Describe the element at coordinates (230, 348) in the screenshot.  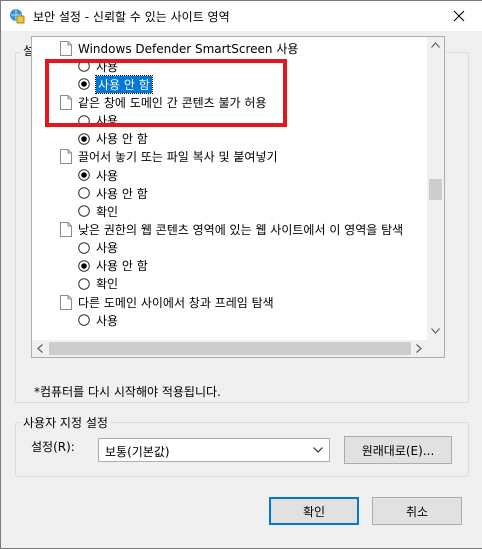
I see `horizontal-scroll-thumb` at that location.